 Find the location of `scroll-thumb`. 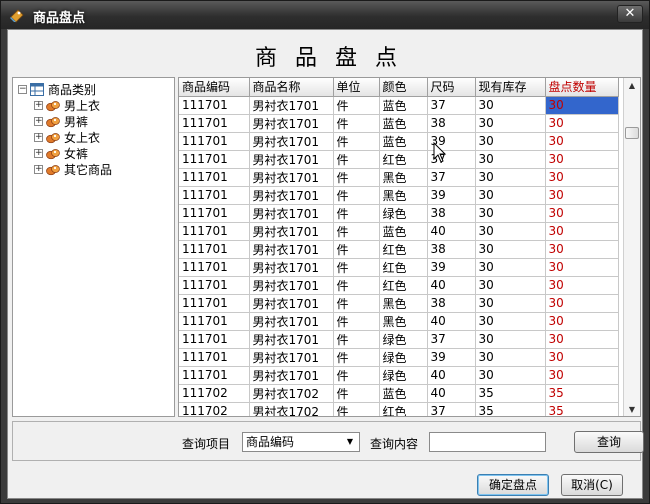

scroll-thumb is located at coordinates (632, 133).